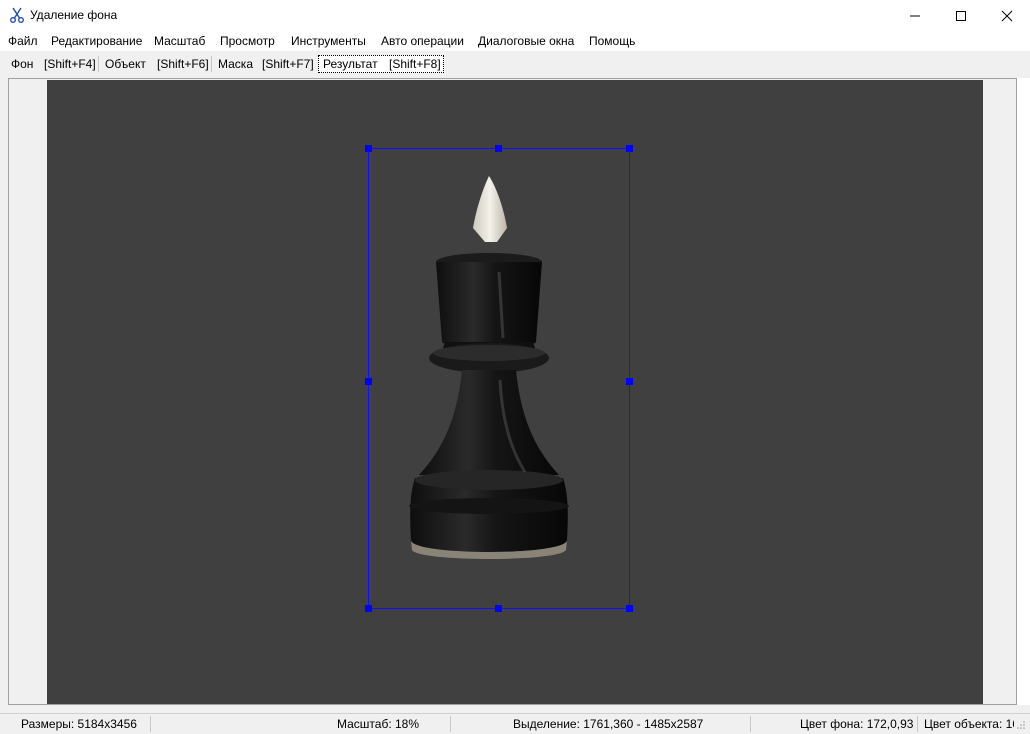 The height and width of the screenshot is (734, 1030). What do you see at coordinates (247, 41) in the screenshot?
I see `menu-view: Просмотр` at bounding box center [247, 41].